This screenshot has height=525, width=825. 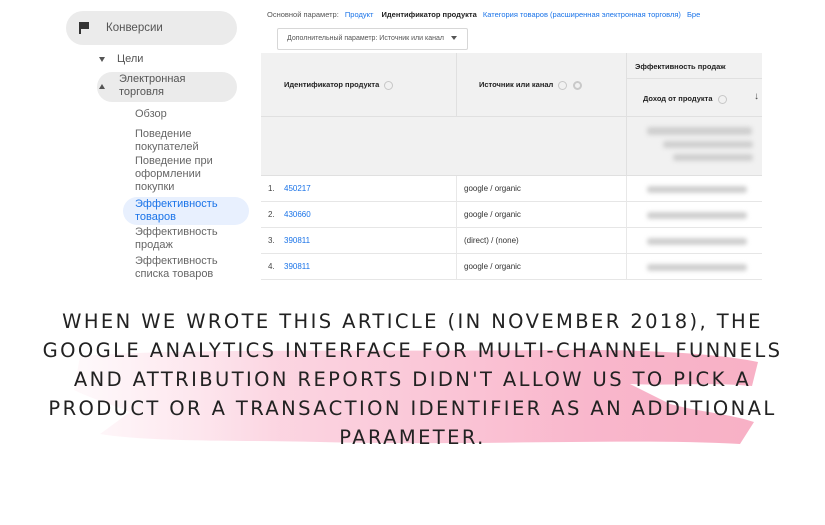 I want to click on sidebar-item-goals: Цели, so click(x=130, y=59).